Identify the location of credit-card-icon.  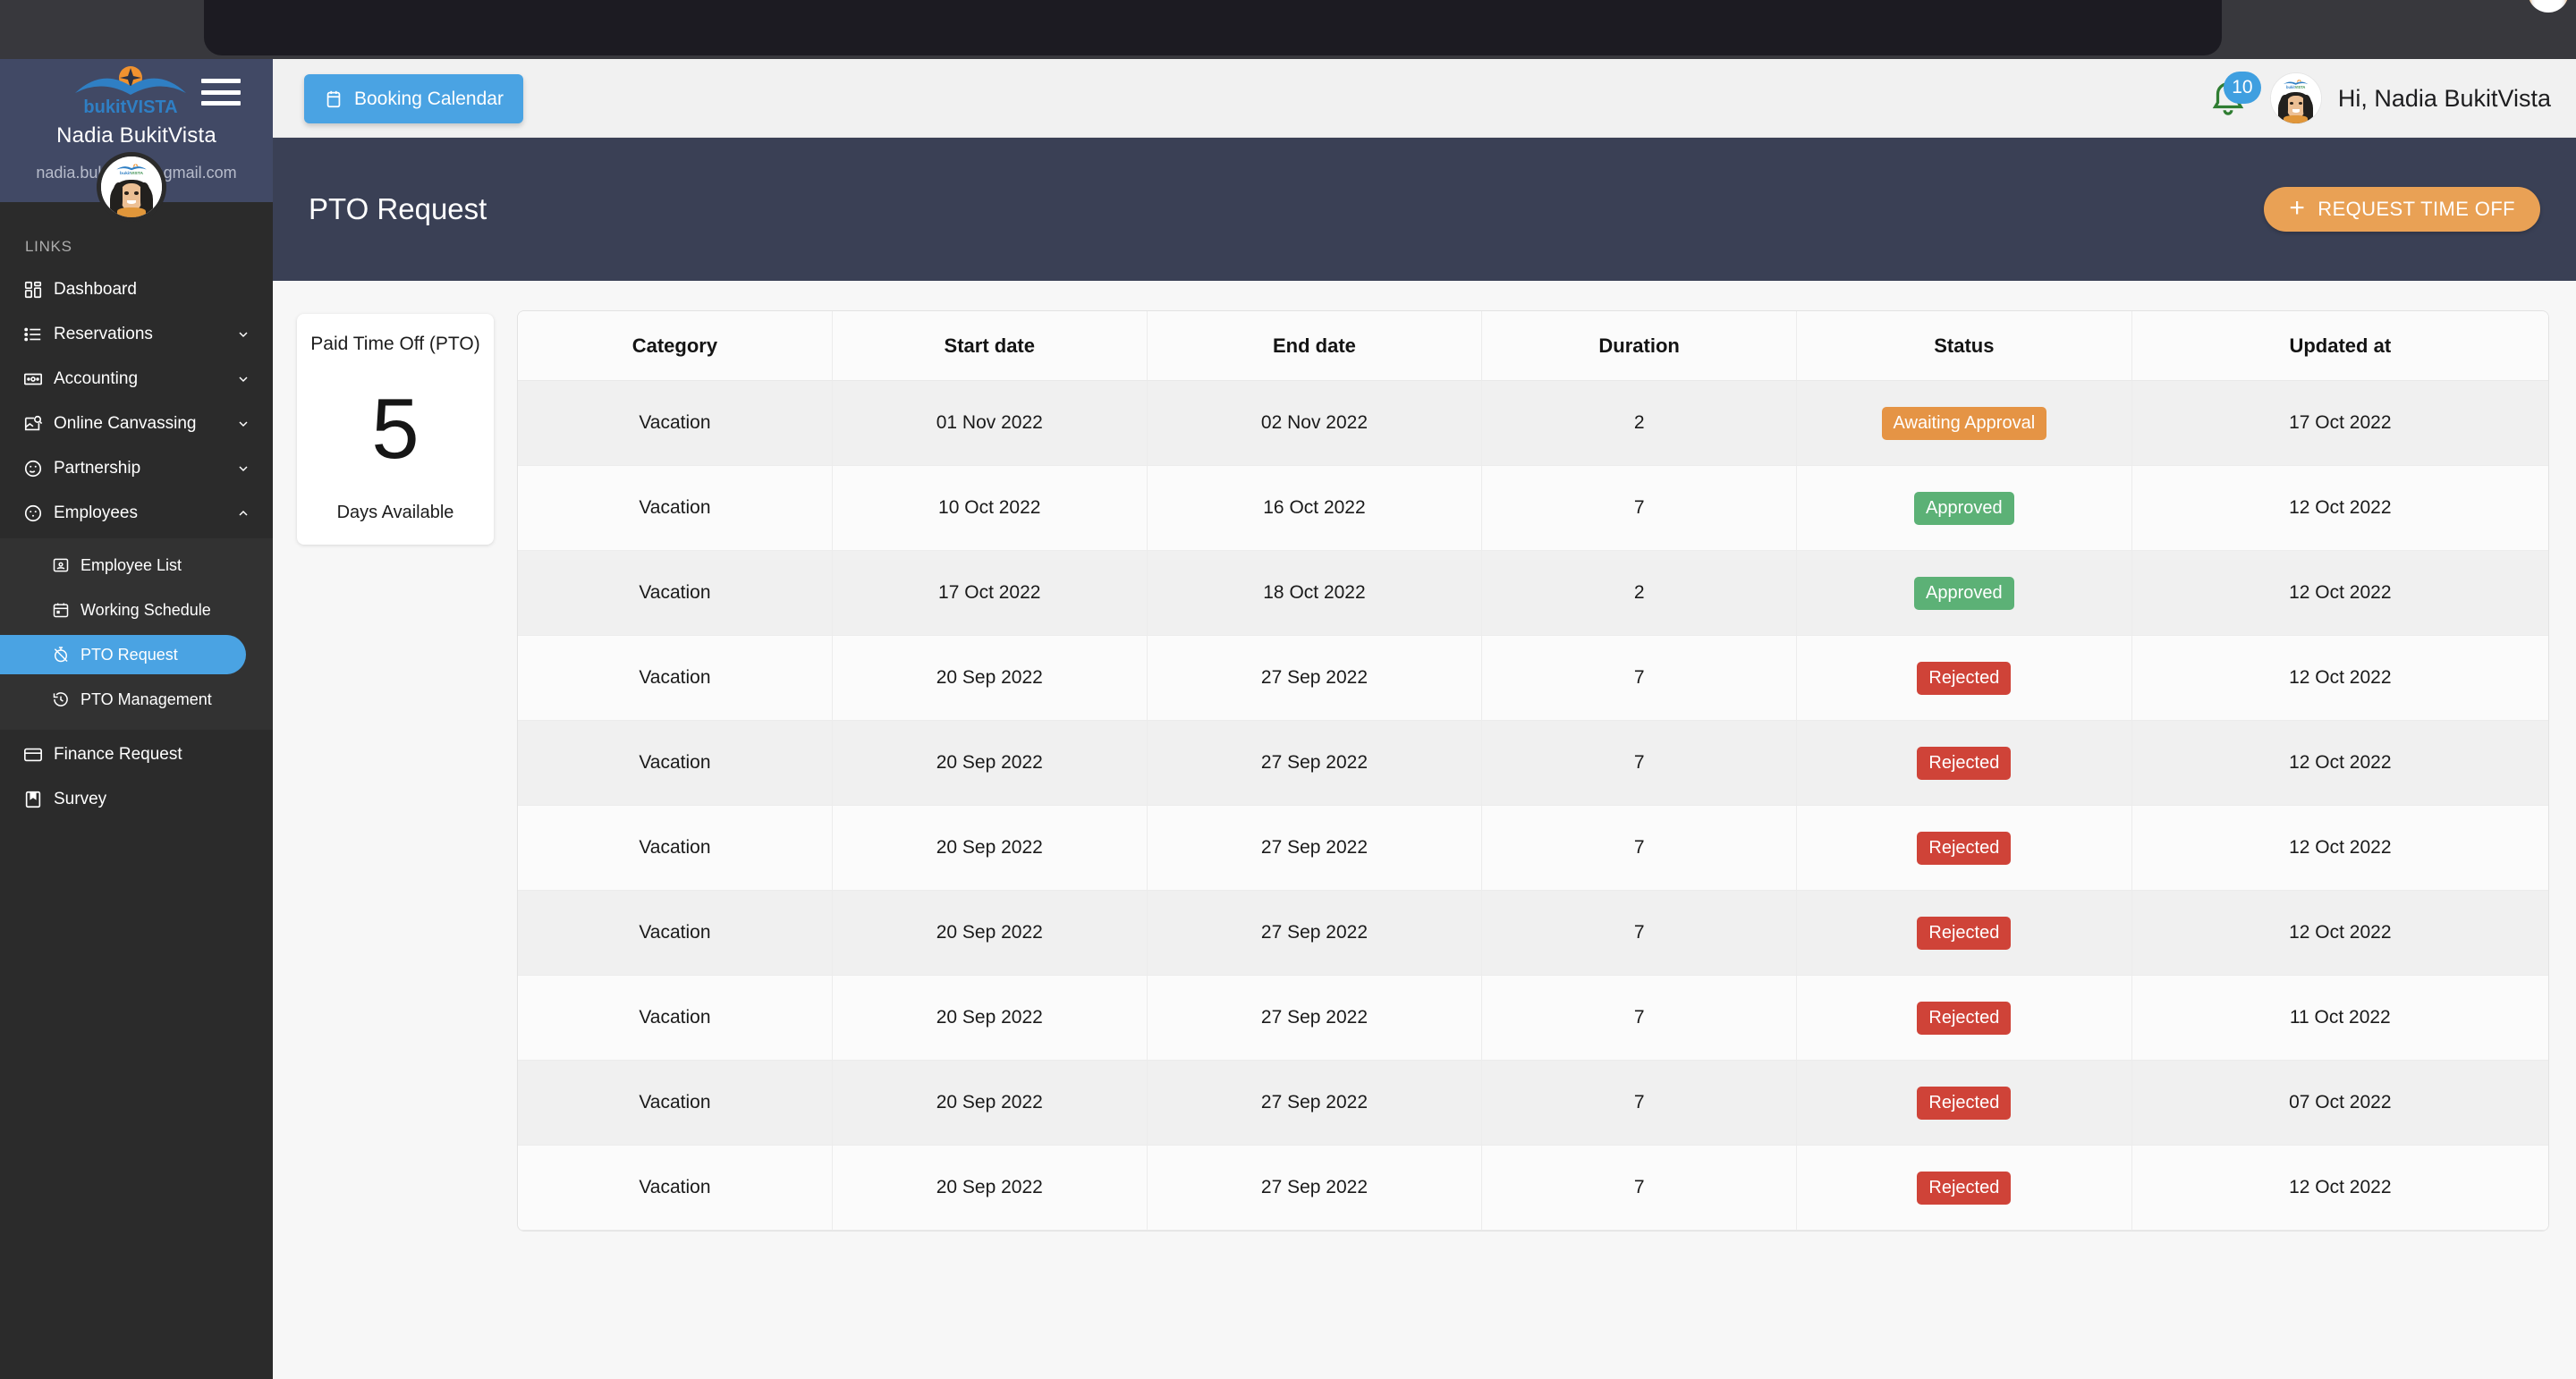
(38, 755).